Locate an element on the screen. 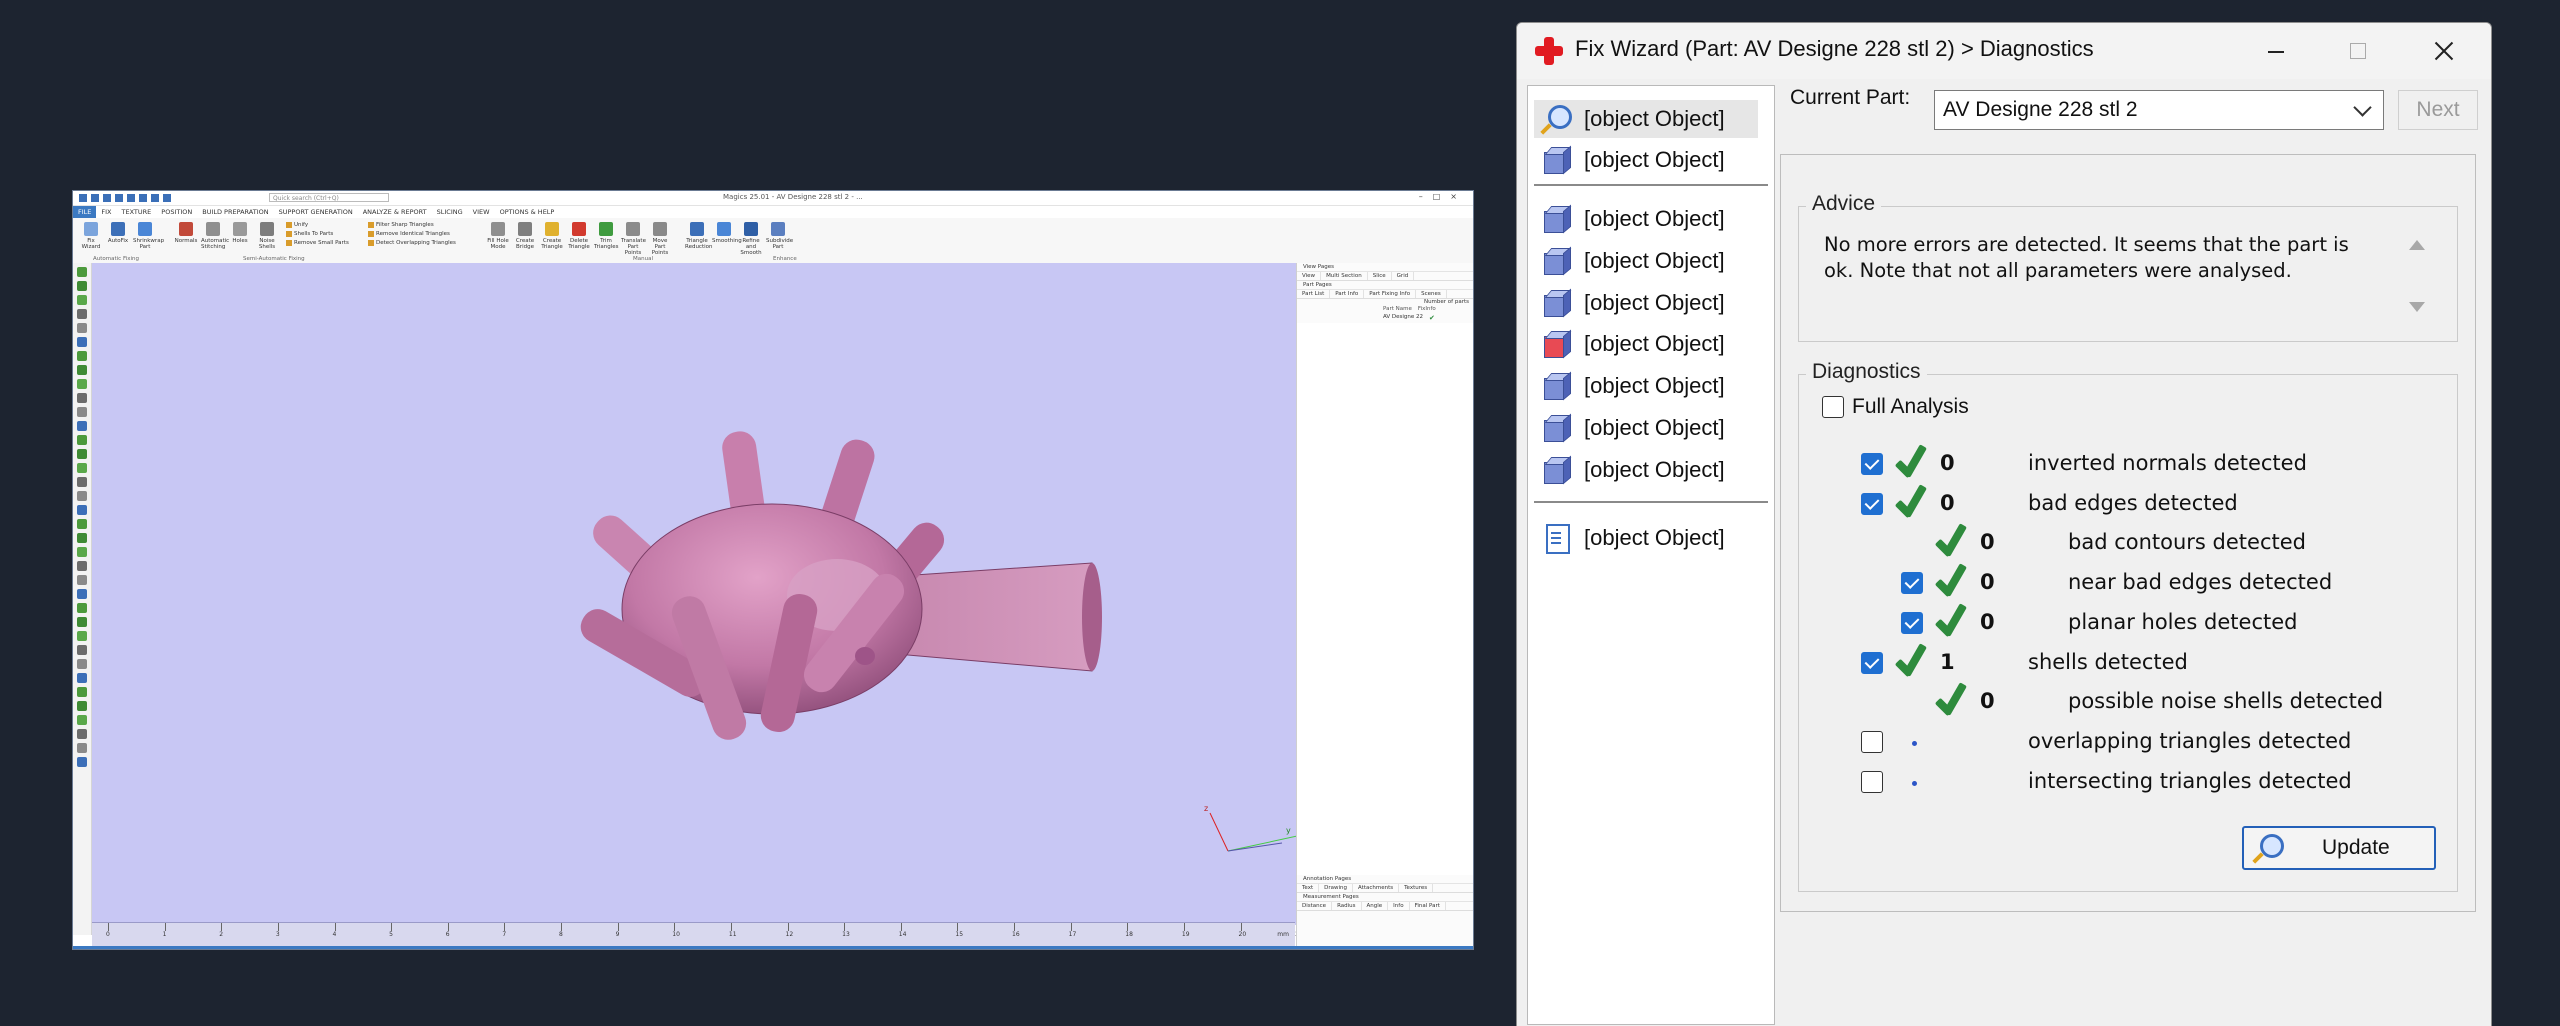 The width and height of the screenshot is (2560, 1026). magics-left-toolbar is located at coordinates (82, 599).